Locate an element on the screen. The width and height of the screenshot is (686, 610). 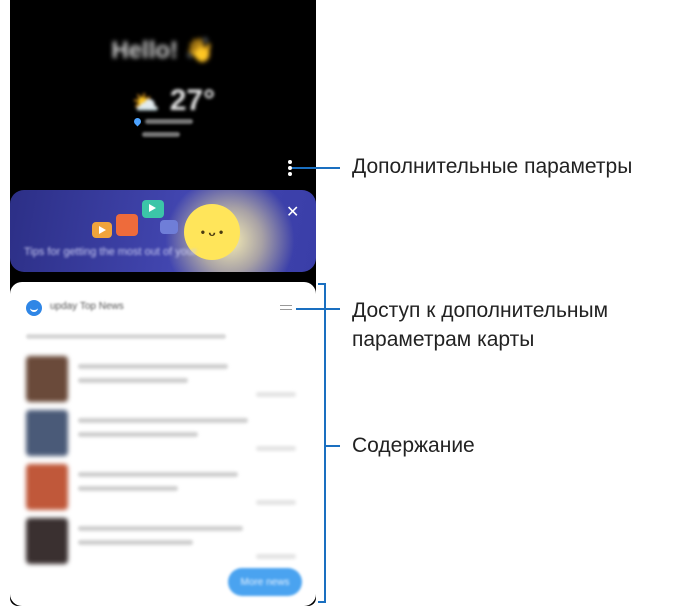
location-line is located at coordinates (162, 121).